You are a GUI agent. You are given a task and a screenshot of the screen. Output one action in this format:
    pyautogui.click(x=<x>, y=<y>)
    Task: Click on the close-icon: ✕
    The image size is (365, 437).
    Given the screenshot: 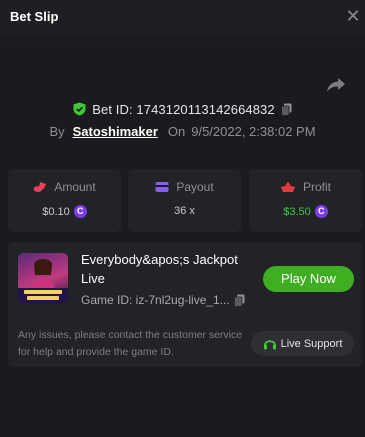 What is the action you would take?
    pyautogui.click(x=353, y=16)
    